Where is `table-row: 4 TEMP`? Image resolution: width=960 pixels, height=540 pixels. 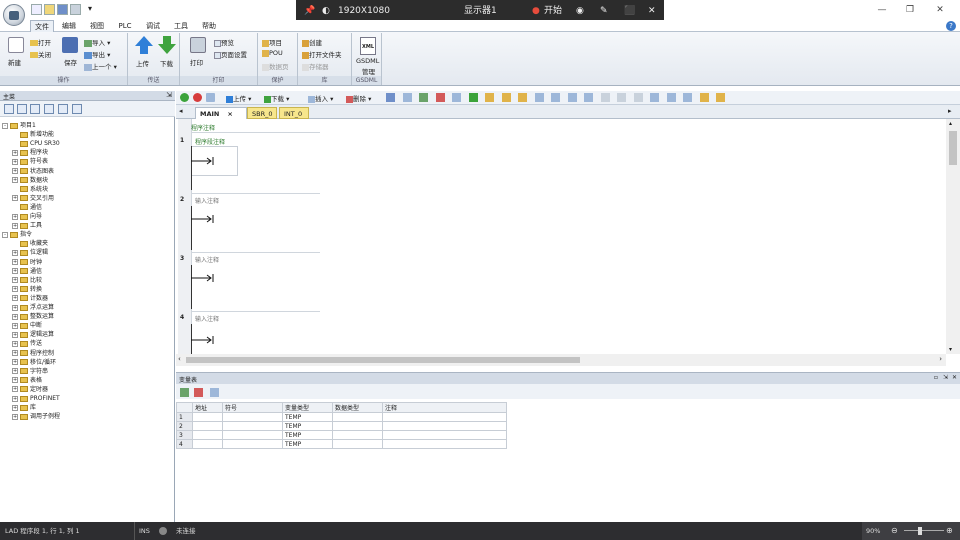
table-row: 4 TEMP is located at coordinates (341, 444).